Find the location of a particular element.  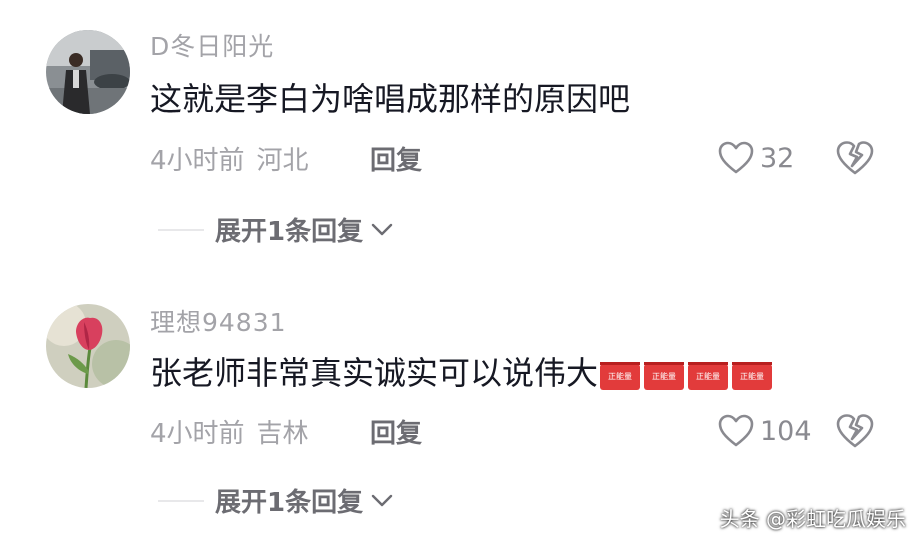

comment-meta: 4小时前 河北 is located at coordinates (229, 158).